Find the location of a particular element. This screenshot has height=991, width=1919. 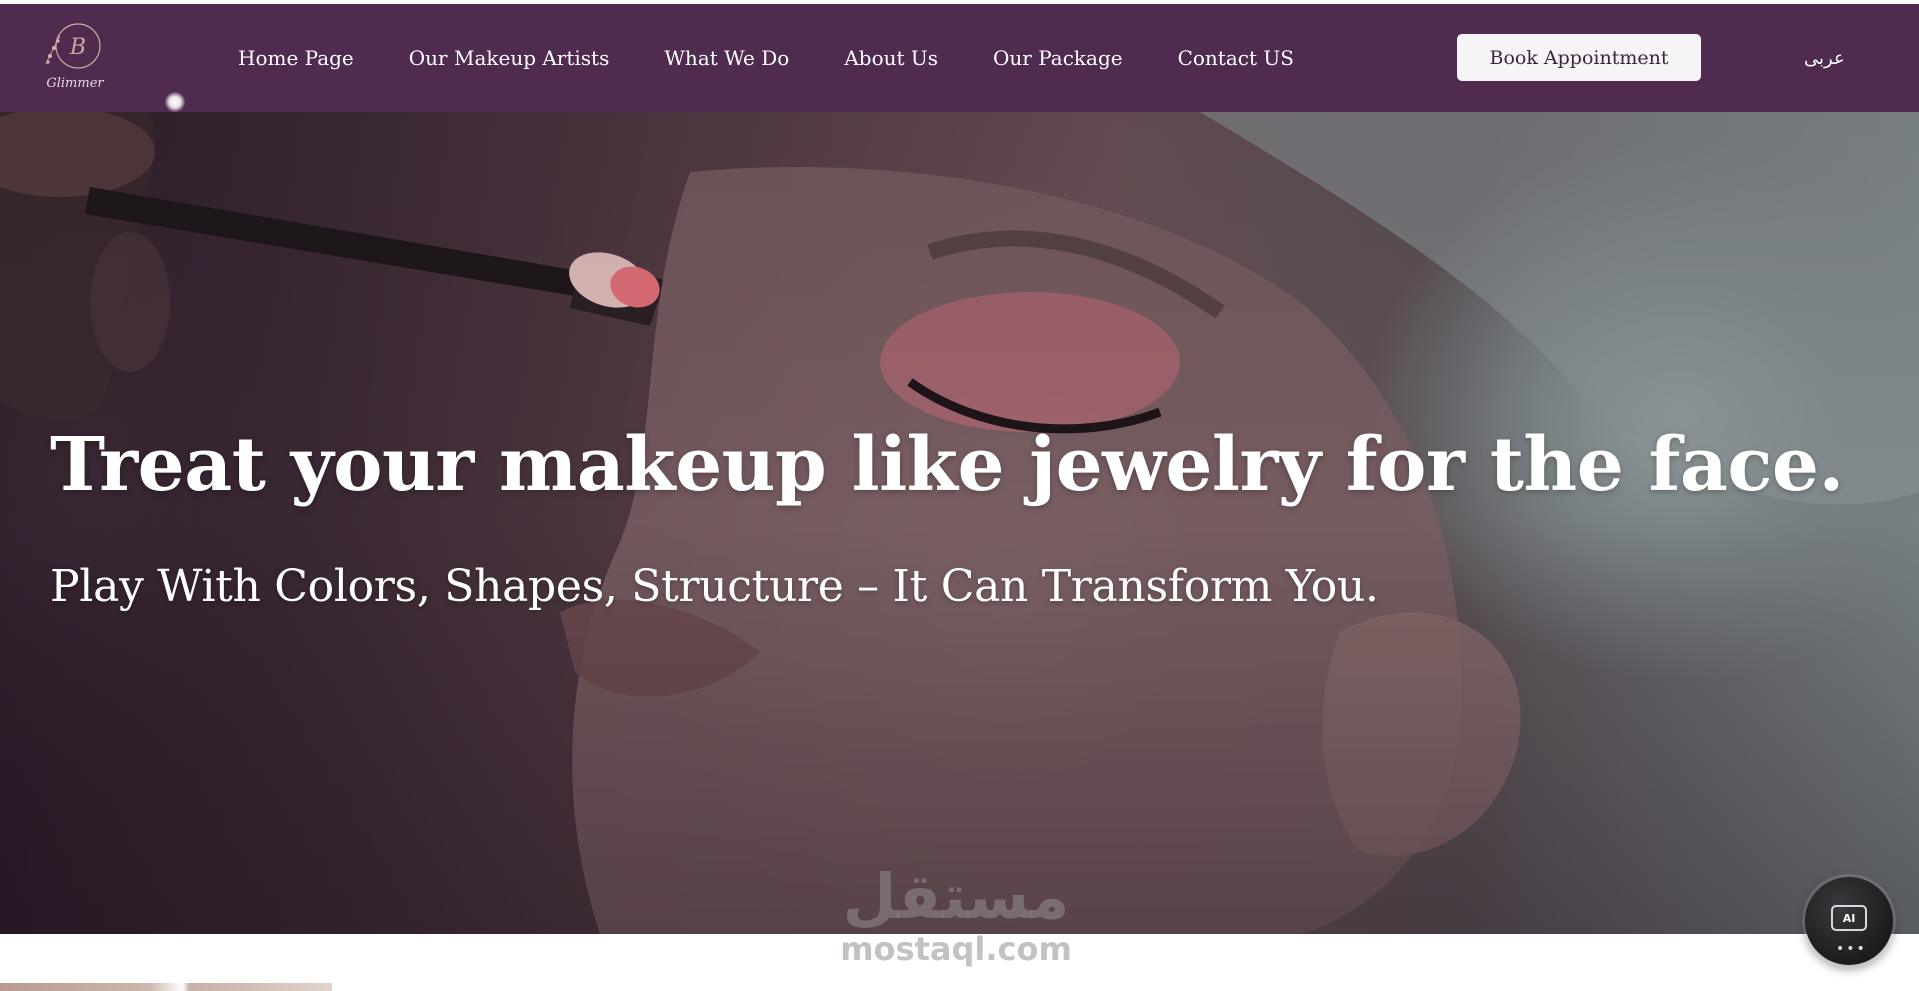

nav-about-us: About Us is located at coordinates (891, 58).